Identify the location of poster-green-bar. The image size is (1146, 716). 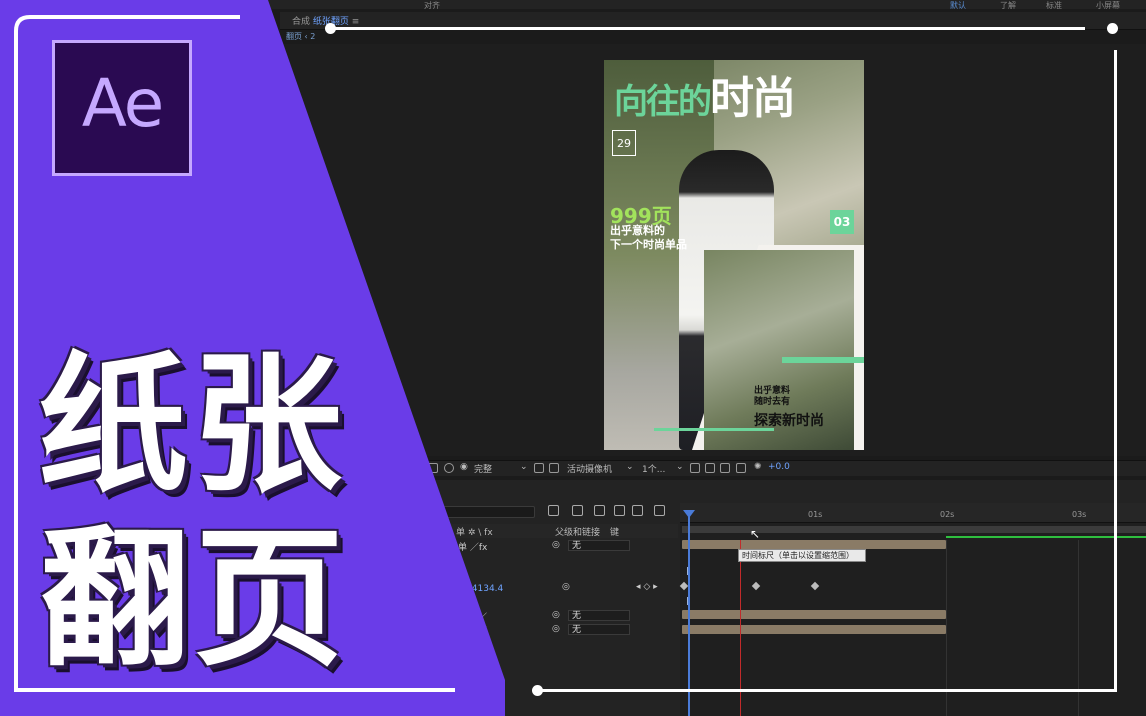
(823, 360).